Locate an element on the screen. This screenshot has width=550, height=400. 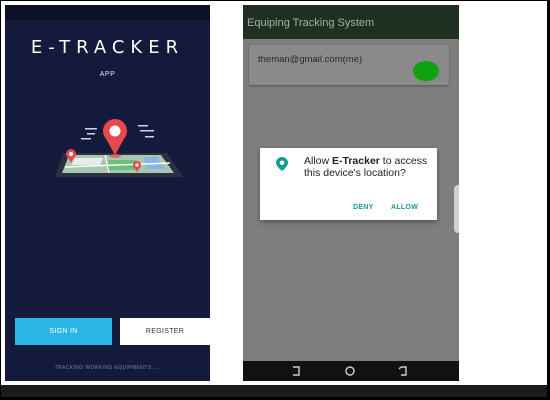
online-status-indicator is located at coordinates (426, 71).